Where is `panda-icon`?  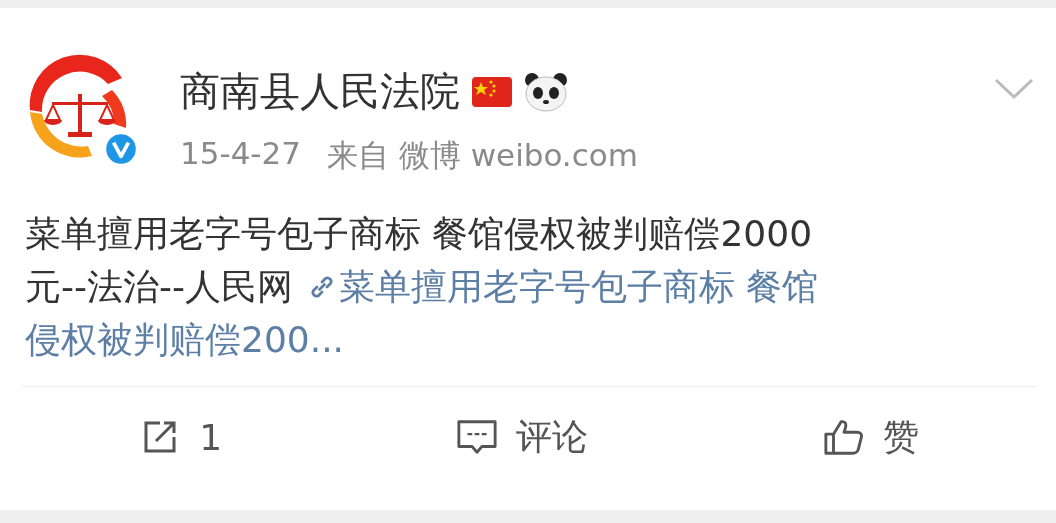
panda-icon is located at coordinates (546, 91).